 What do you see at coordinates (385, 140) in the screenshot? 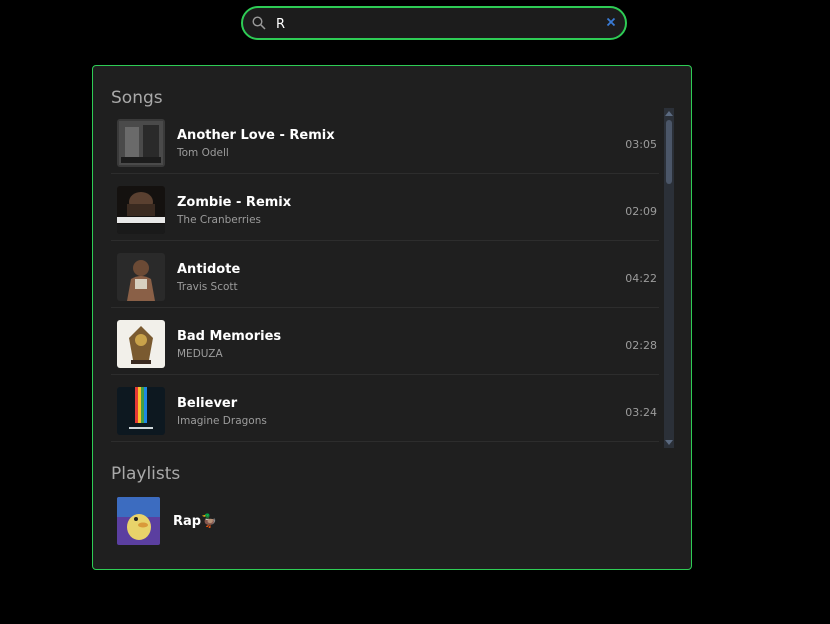
I see `song-row: Another Love - Remix Tom Odell 03:05` at bounding box center [385, 140].